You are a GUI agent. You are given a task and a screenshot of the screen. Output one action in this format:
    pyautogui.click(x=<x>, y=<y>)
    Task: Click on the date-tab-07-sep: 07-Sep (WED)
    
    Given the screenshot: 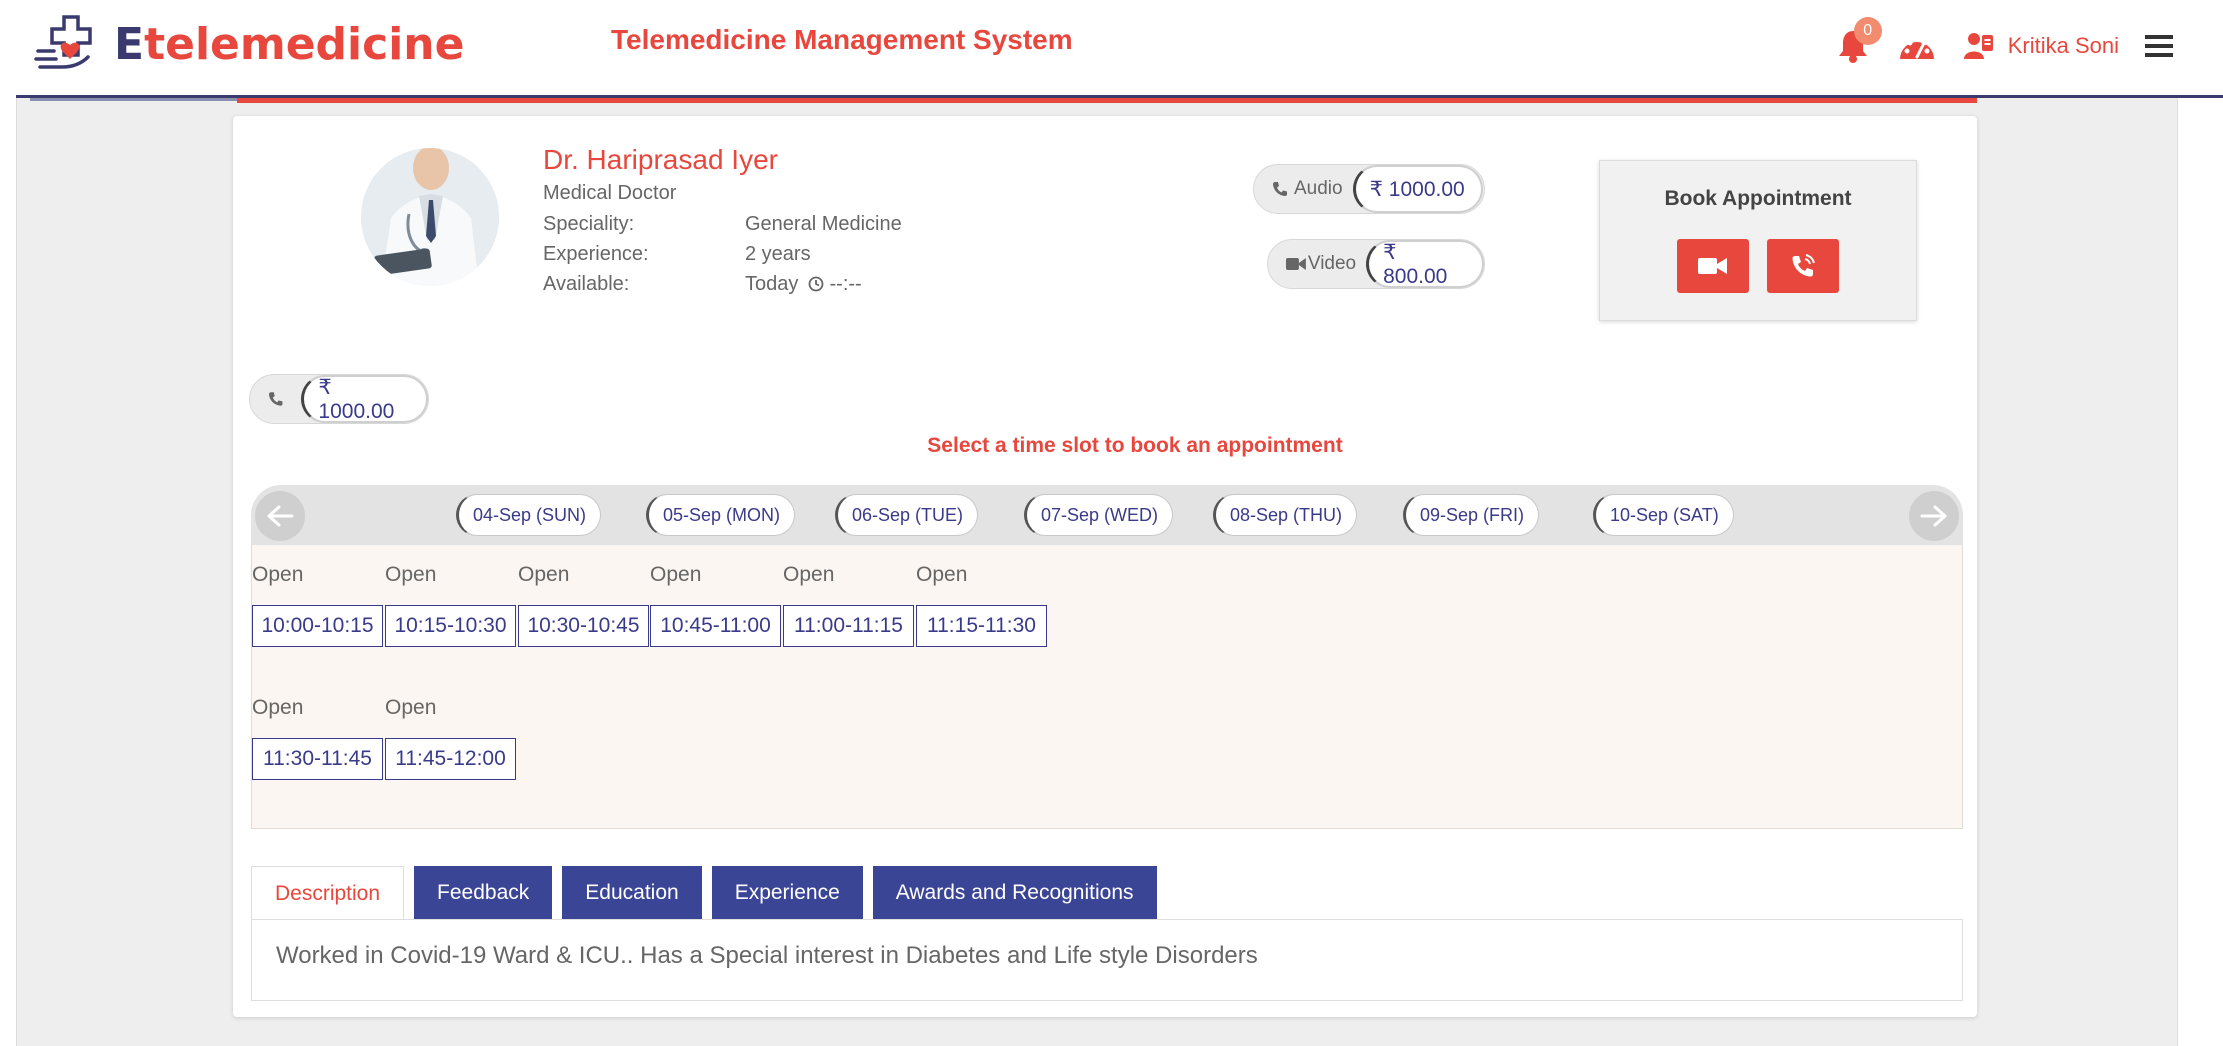 What is the action you would take?
    pyautogui.click(x=1099, y=515)
    